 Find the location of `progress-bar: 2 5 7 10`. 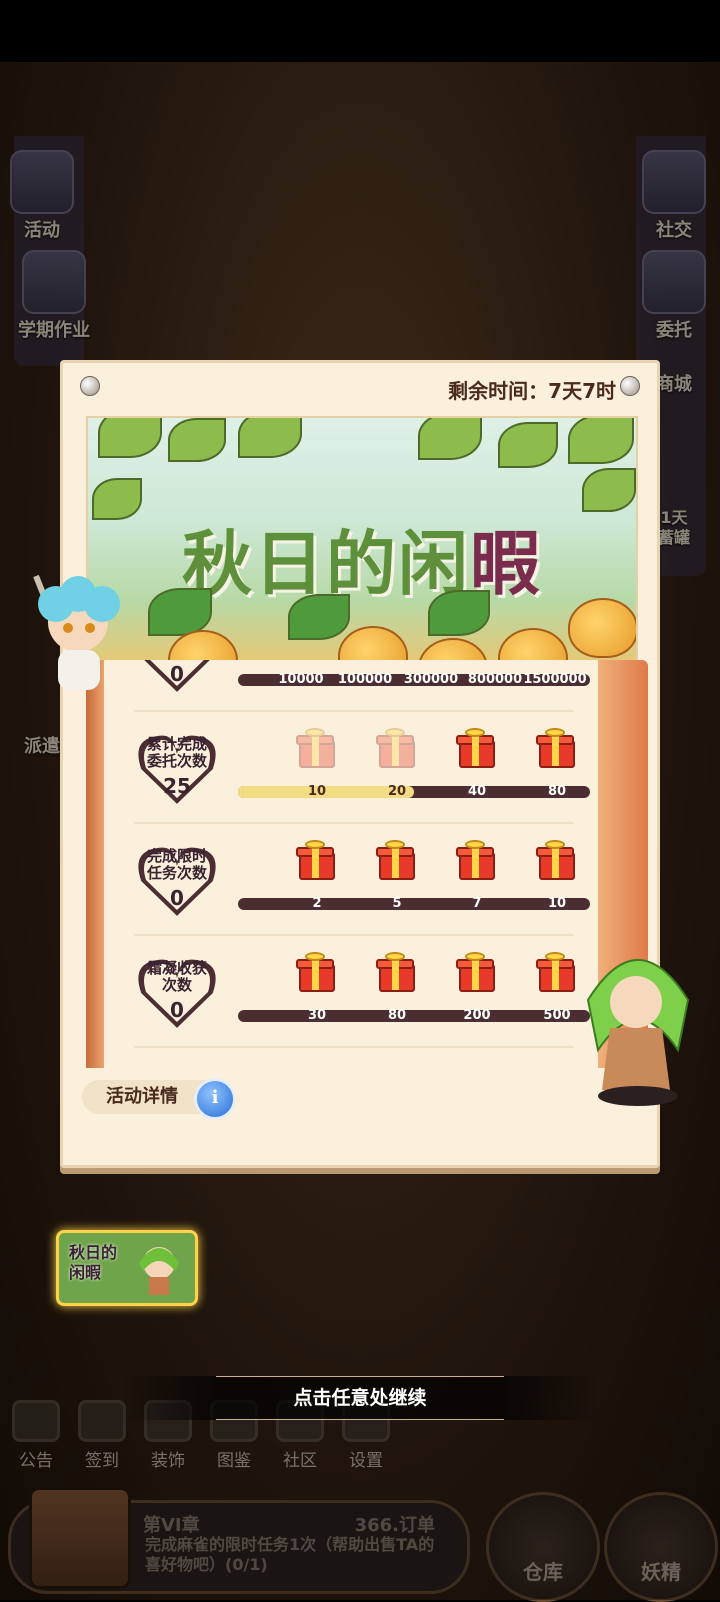

progress-bar: 2 5 7 10 is located at coordinates (414, 903).